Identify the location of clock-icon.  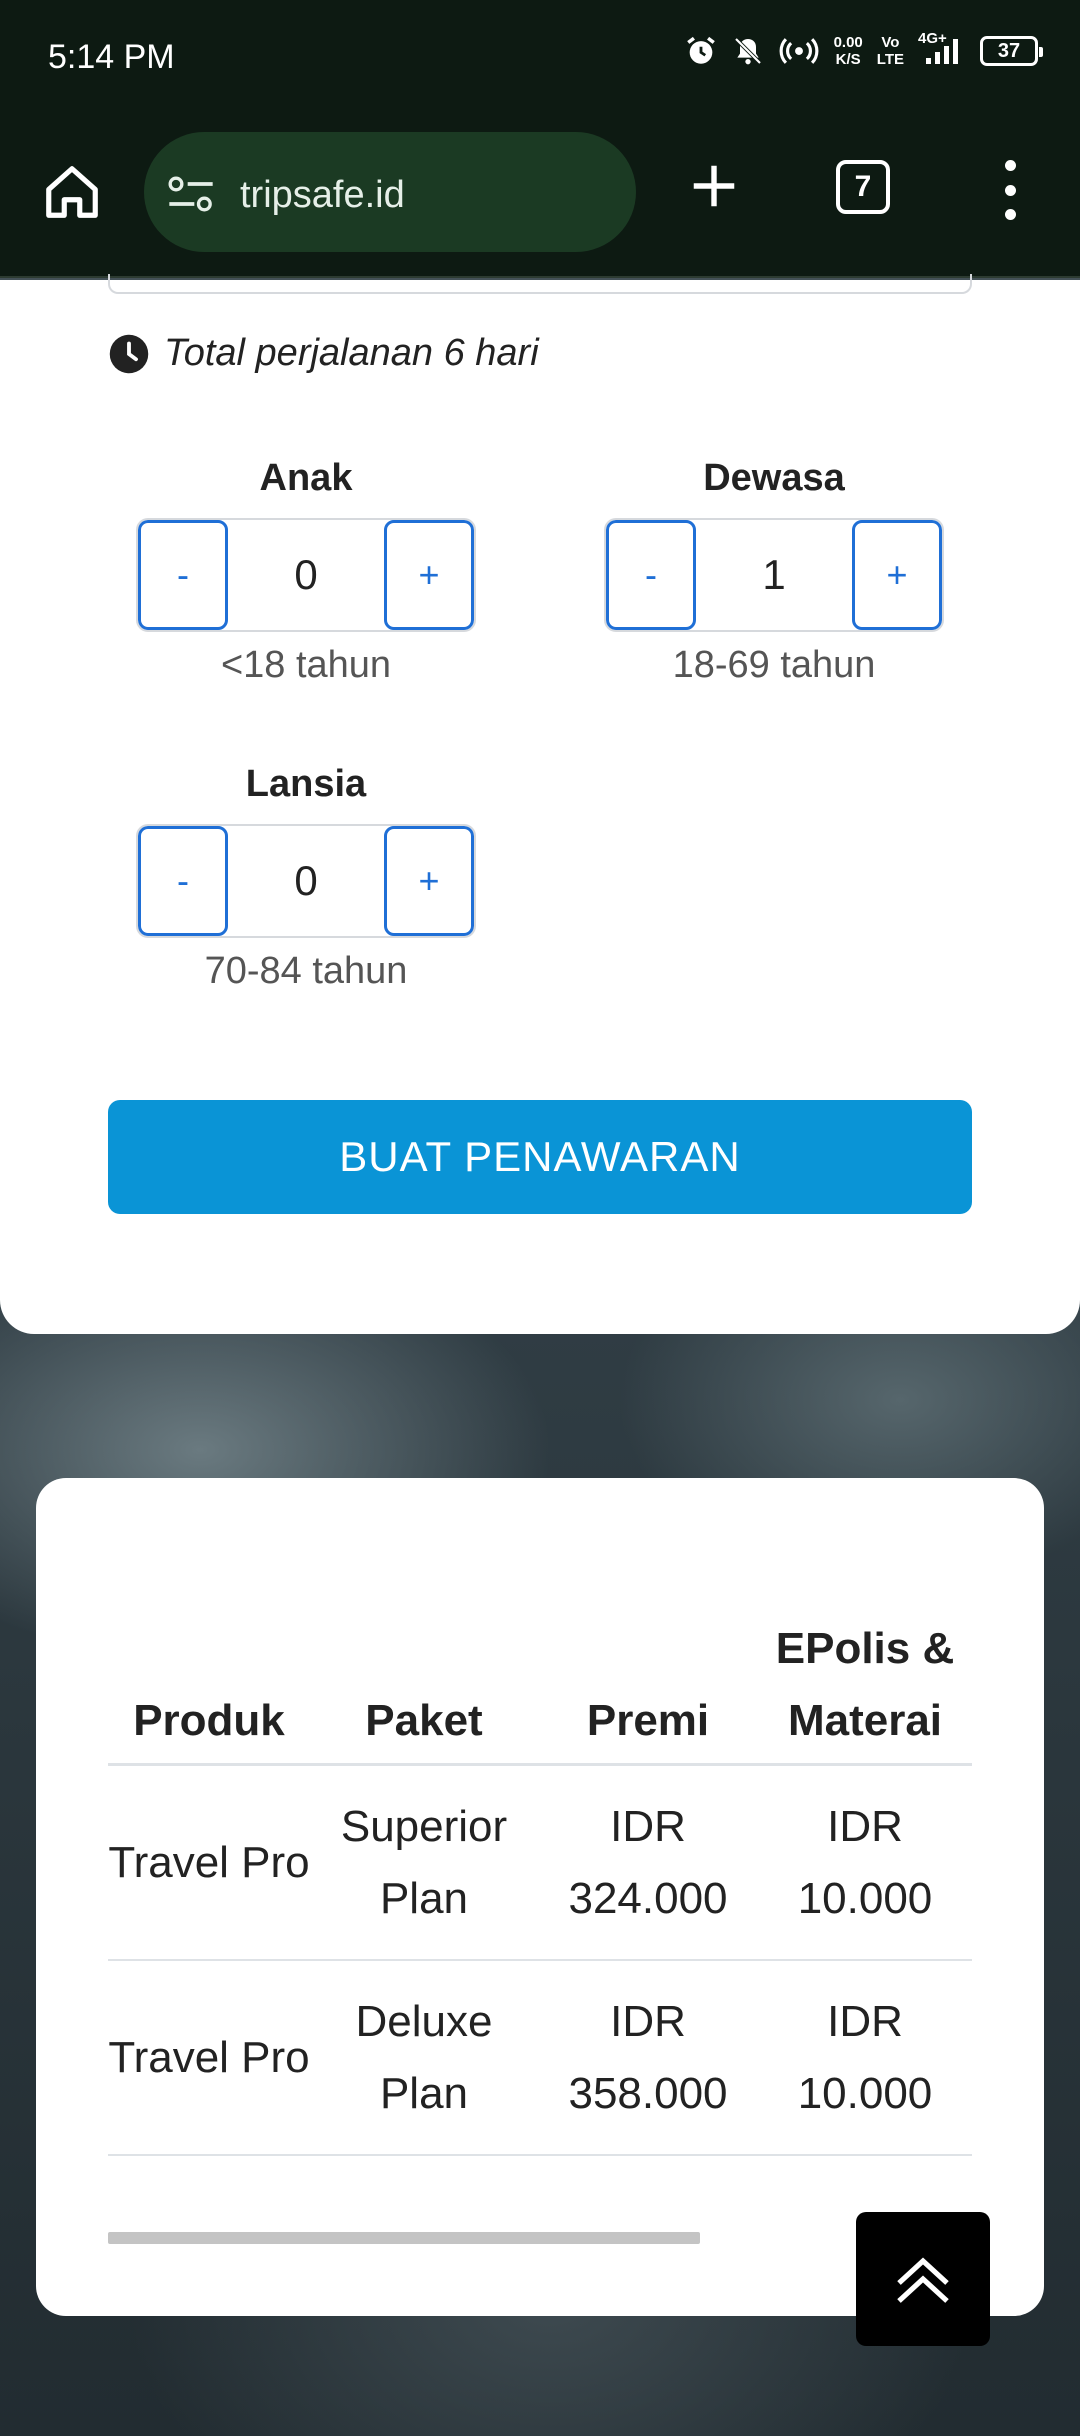
(129, 353).